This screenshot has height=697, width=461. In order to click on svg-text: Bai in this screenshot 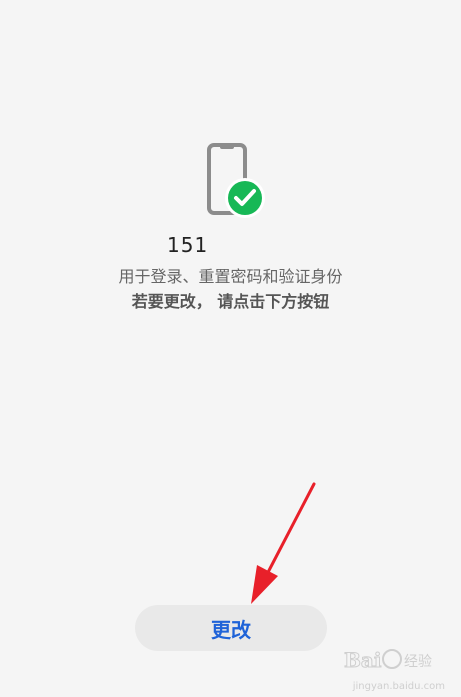, I will do `click(363, 660)`.